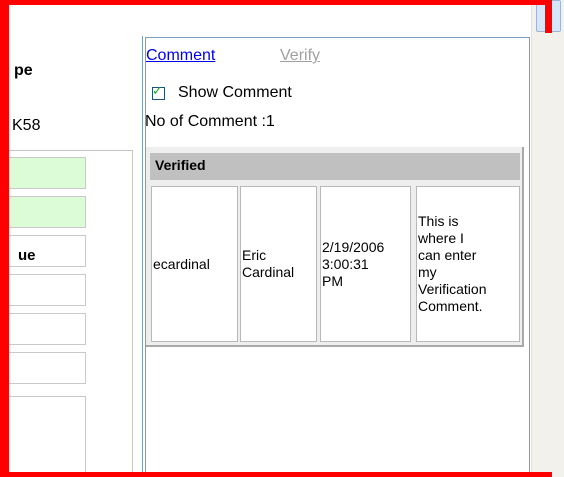 The width and height of the screenshot is (564, 477). I want to click on show-comment-checkbox: ✓, so click(158, 91).